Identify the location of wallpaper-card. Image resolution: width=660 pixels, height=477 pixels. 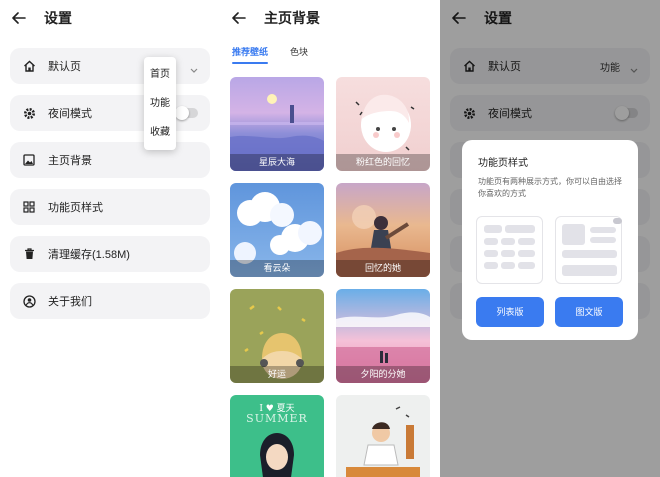
(383, 436).